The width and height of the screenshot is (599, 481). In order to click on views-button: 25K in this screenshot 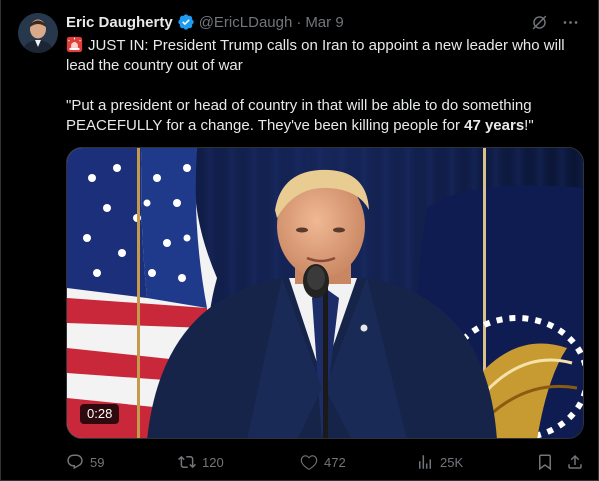, I will do `click(439, 462)`.